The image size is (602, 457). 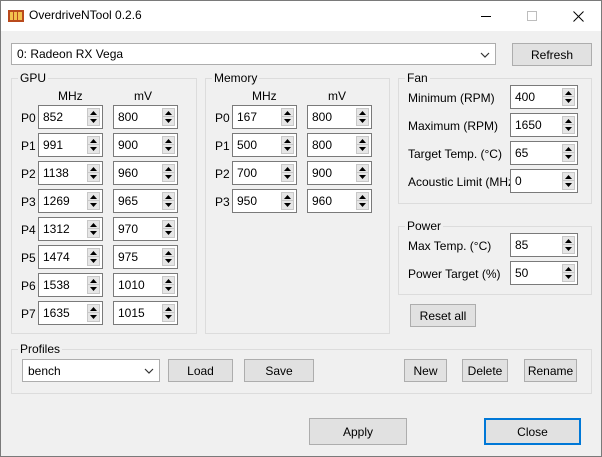 I want to click on rename-profile-button: Rename, so click(x=550, y=370).